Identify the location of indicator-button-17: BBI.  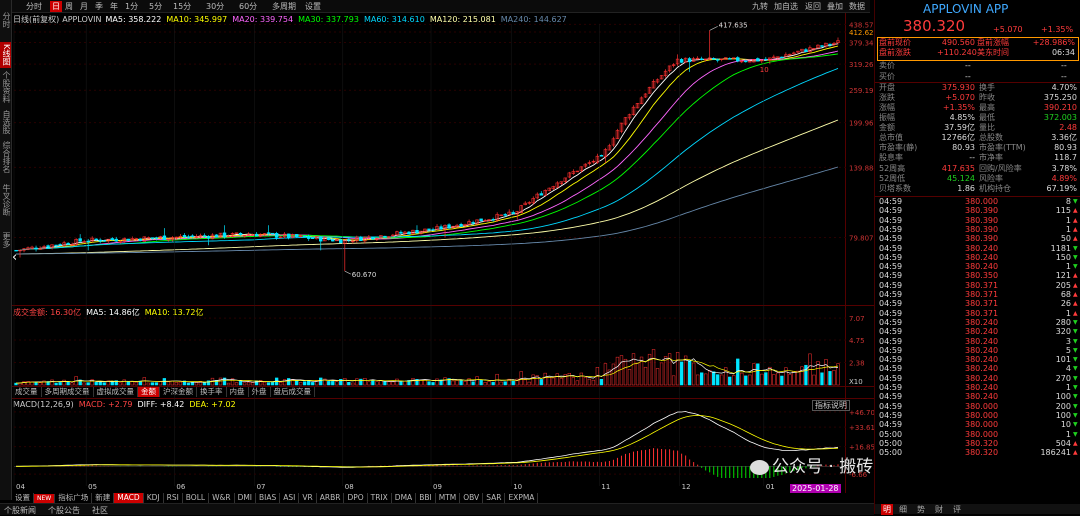
(426, 498).